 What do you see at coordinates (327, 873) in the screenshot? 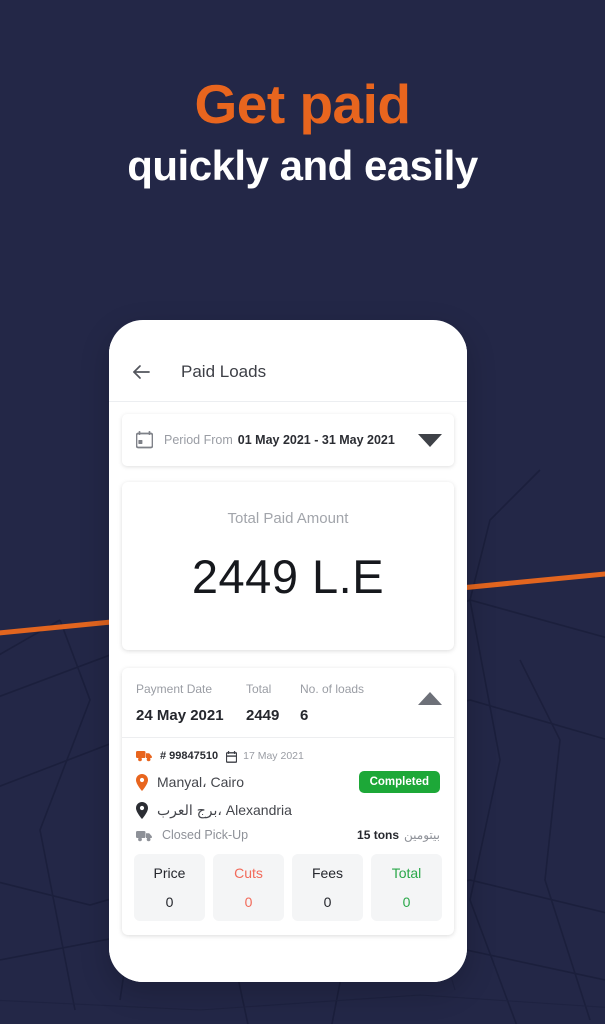
I see `stat-fees-label: Fees` at bounding box center [327, 873].